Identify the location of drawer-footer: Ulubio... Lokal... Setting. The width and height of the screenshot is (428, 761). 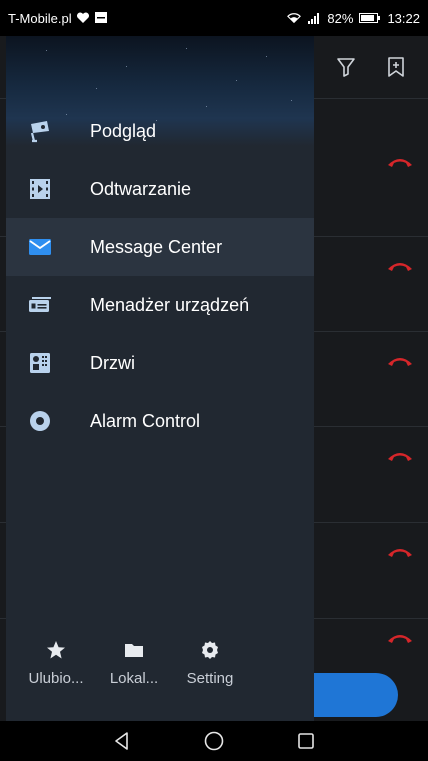
(160, 667).